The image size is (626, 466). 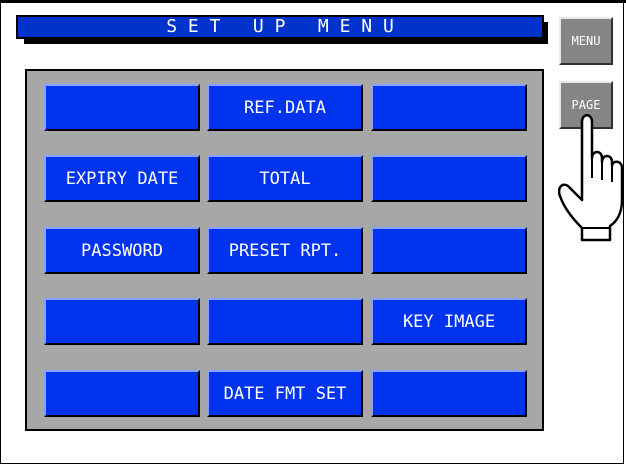 I want to click on key-r2c3, so click(x=449, y=178).